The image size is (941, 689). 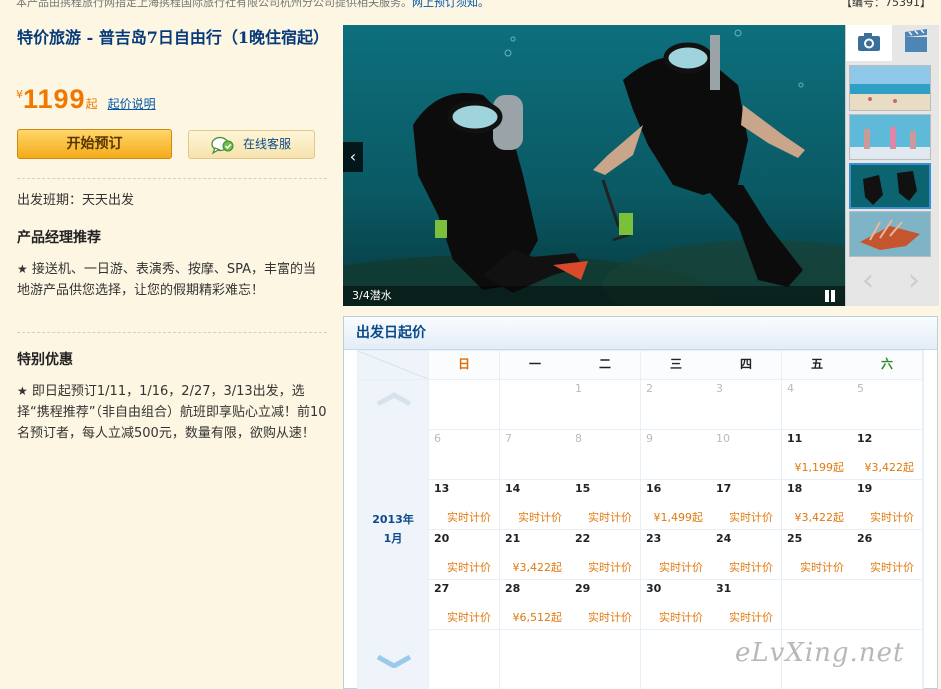 What do you see at coordinates (746, 504) in the screenshot?
I see `calendar-day-bookable: 17 实时计价` at bounding box center [746, 504].